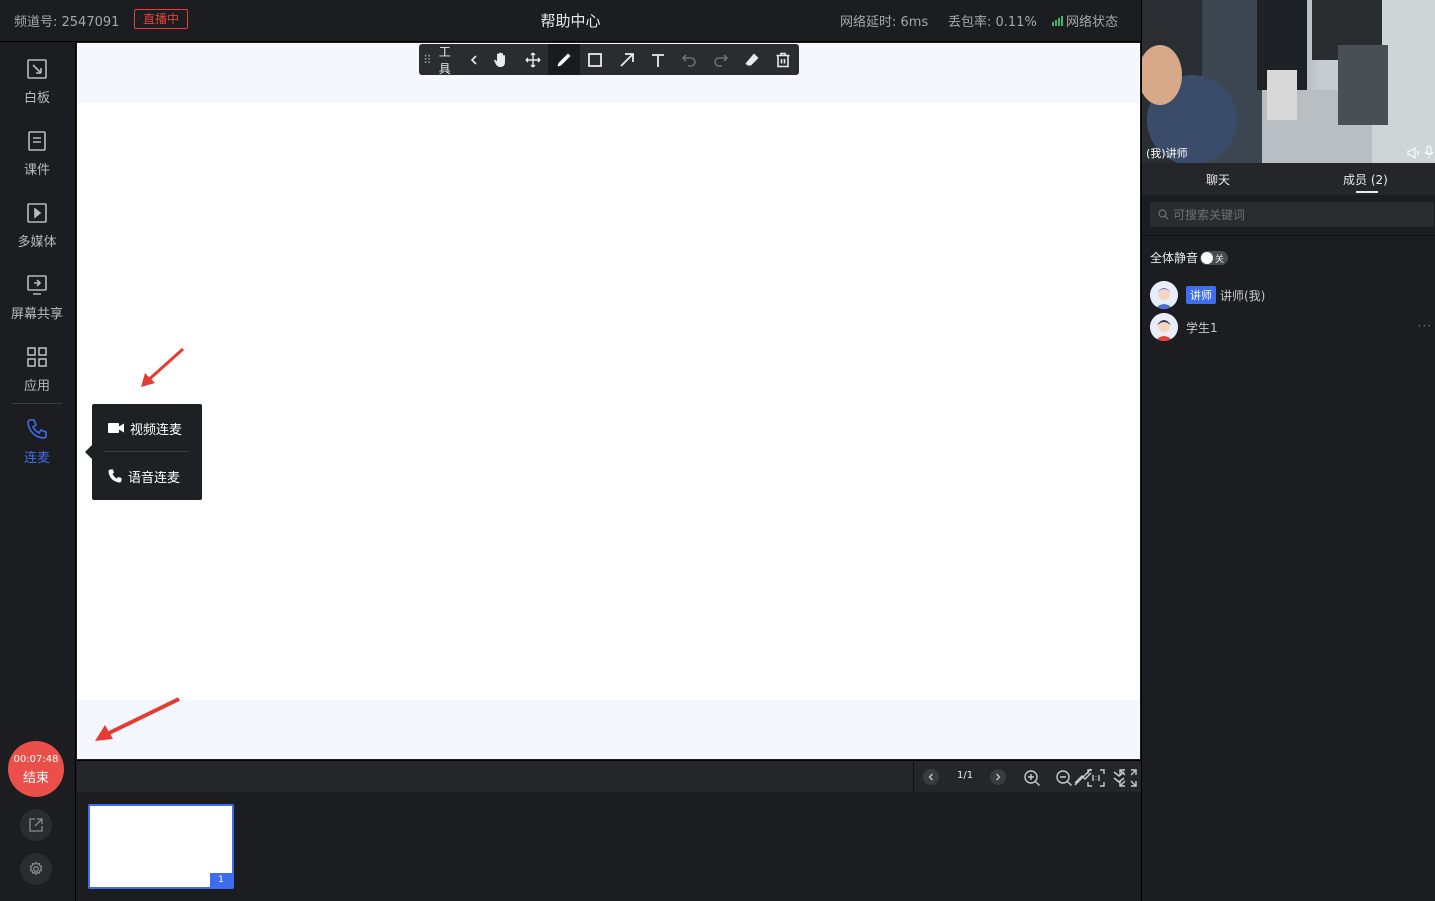 The width and height of the screenshot is (1435, 901). I want to click on undo-button, so click(689, 59).